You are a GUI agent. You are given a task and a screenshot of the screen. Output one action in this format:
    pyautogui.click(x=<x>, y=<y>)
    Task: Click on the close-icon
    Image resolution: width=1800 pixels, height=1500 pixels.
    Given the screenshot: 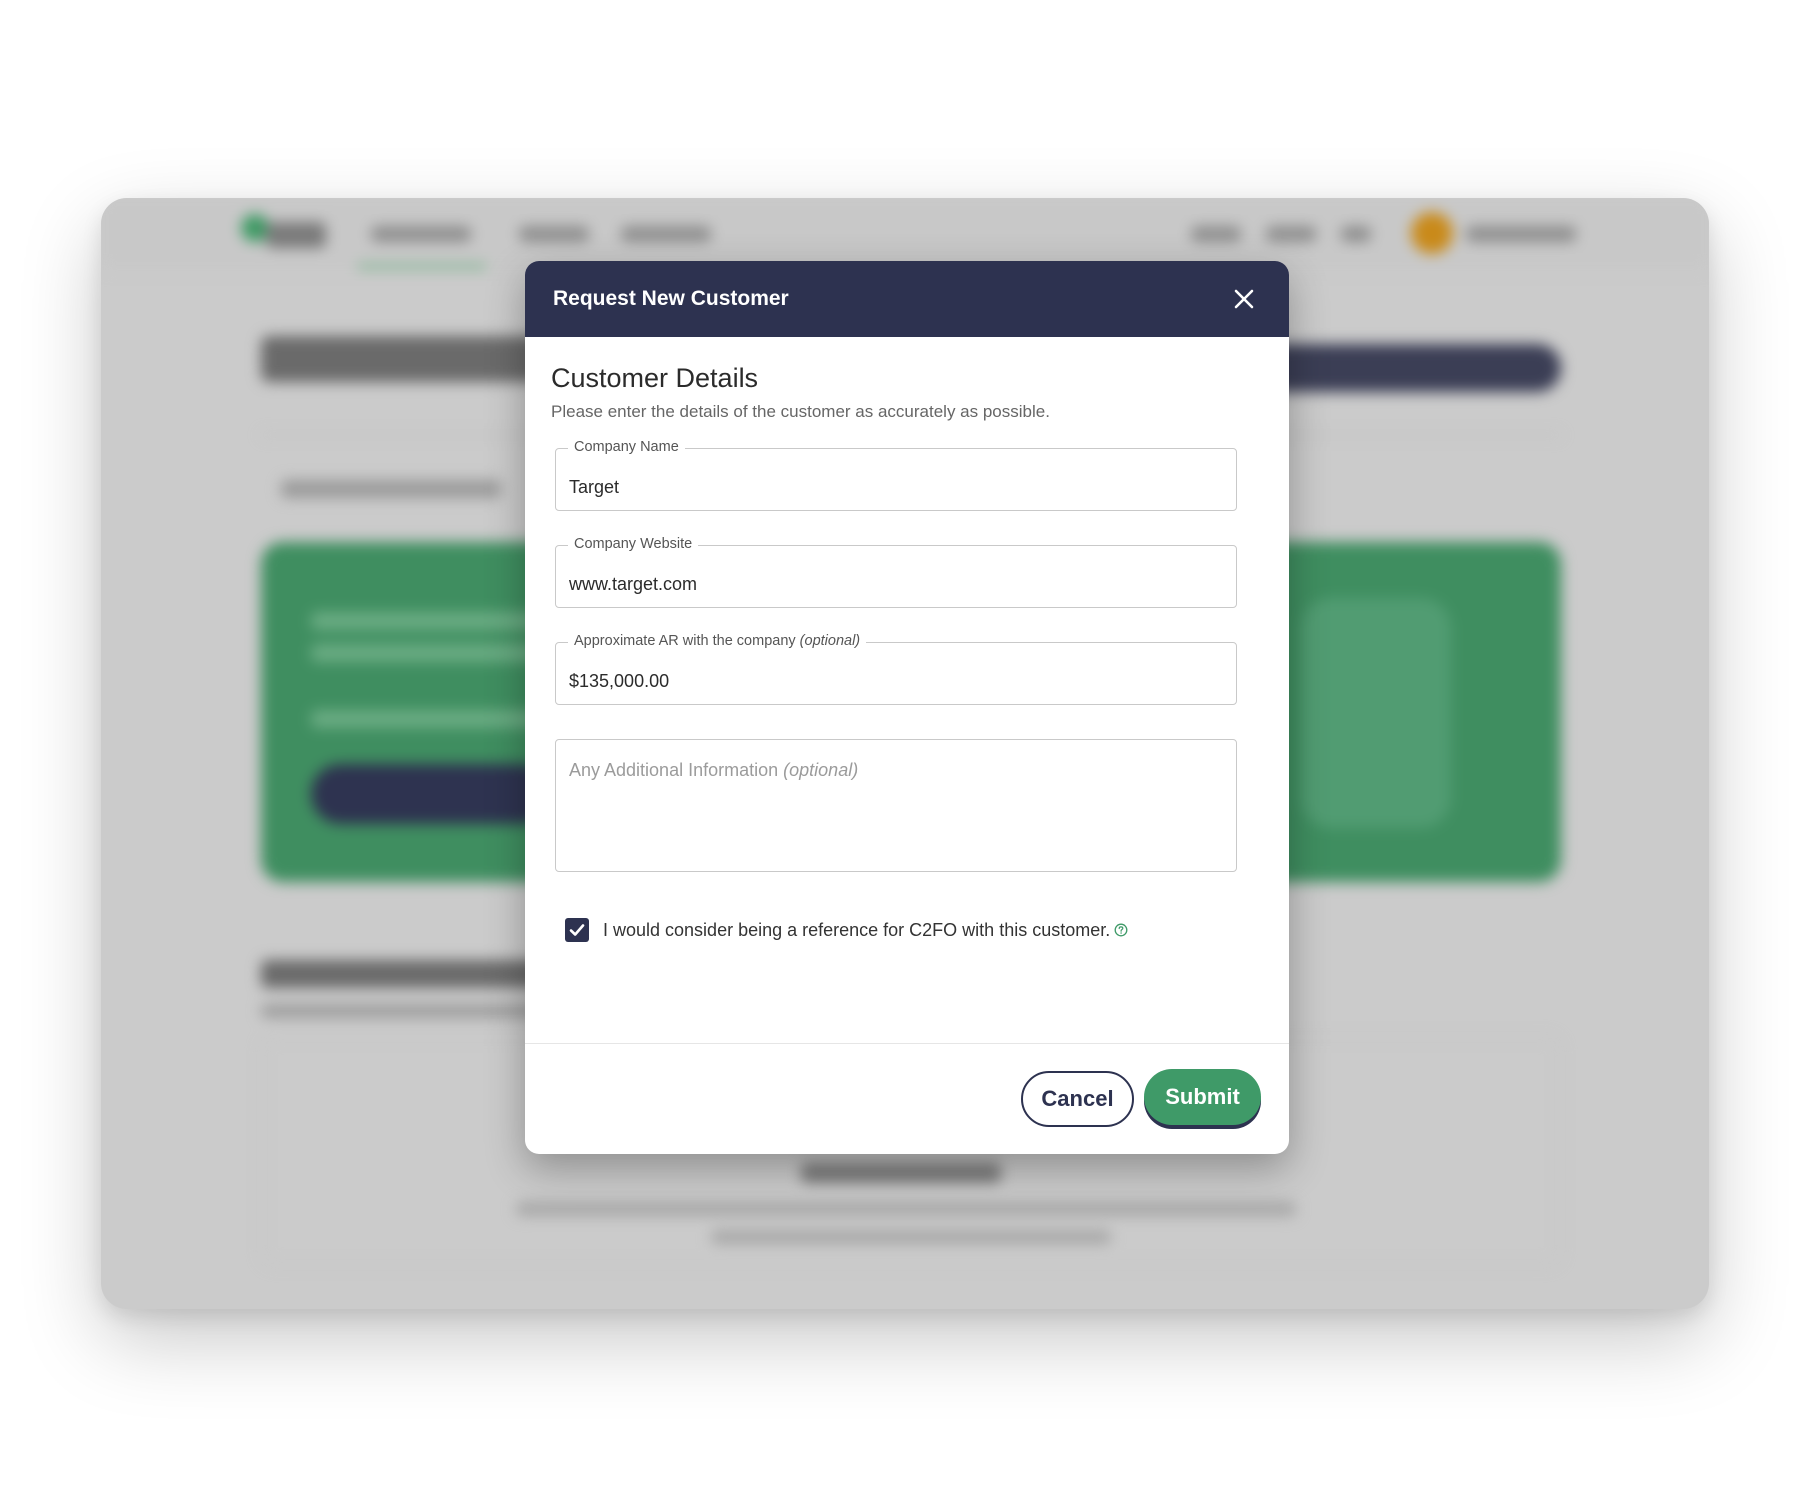 What is the action you would take?
    pyautogui.click(x=1244, y=299)
    